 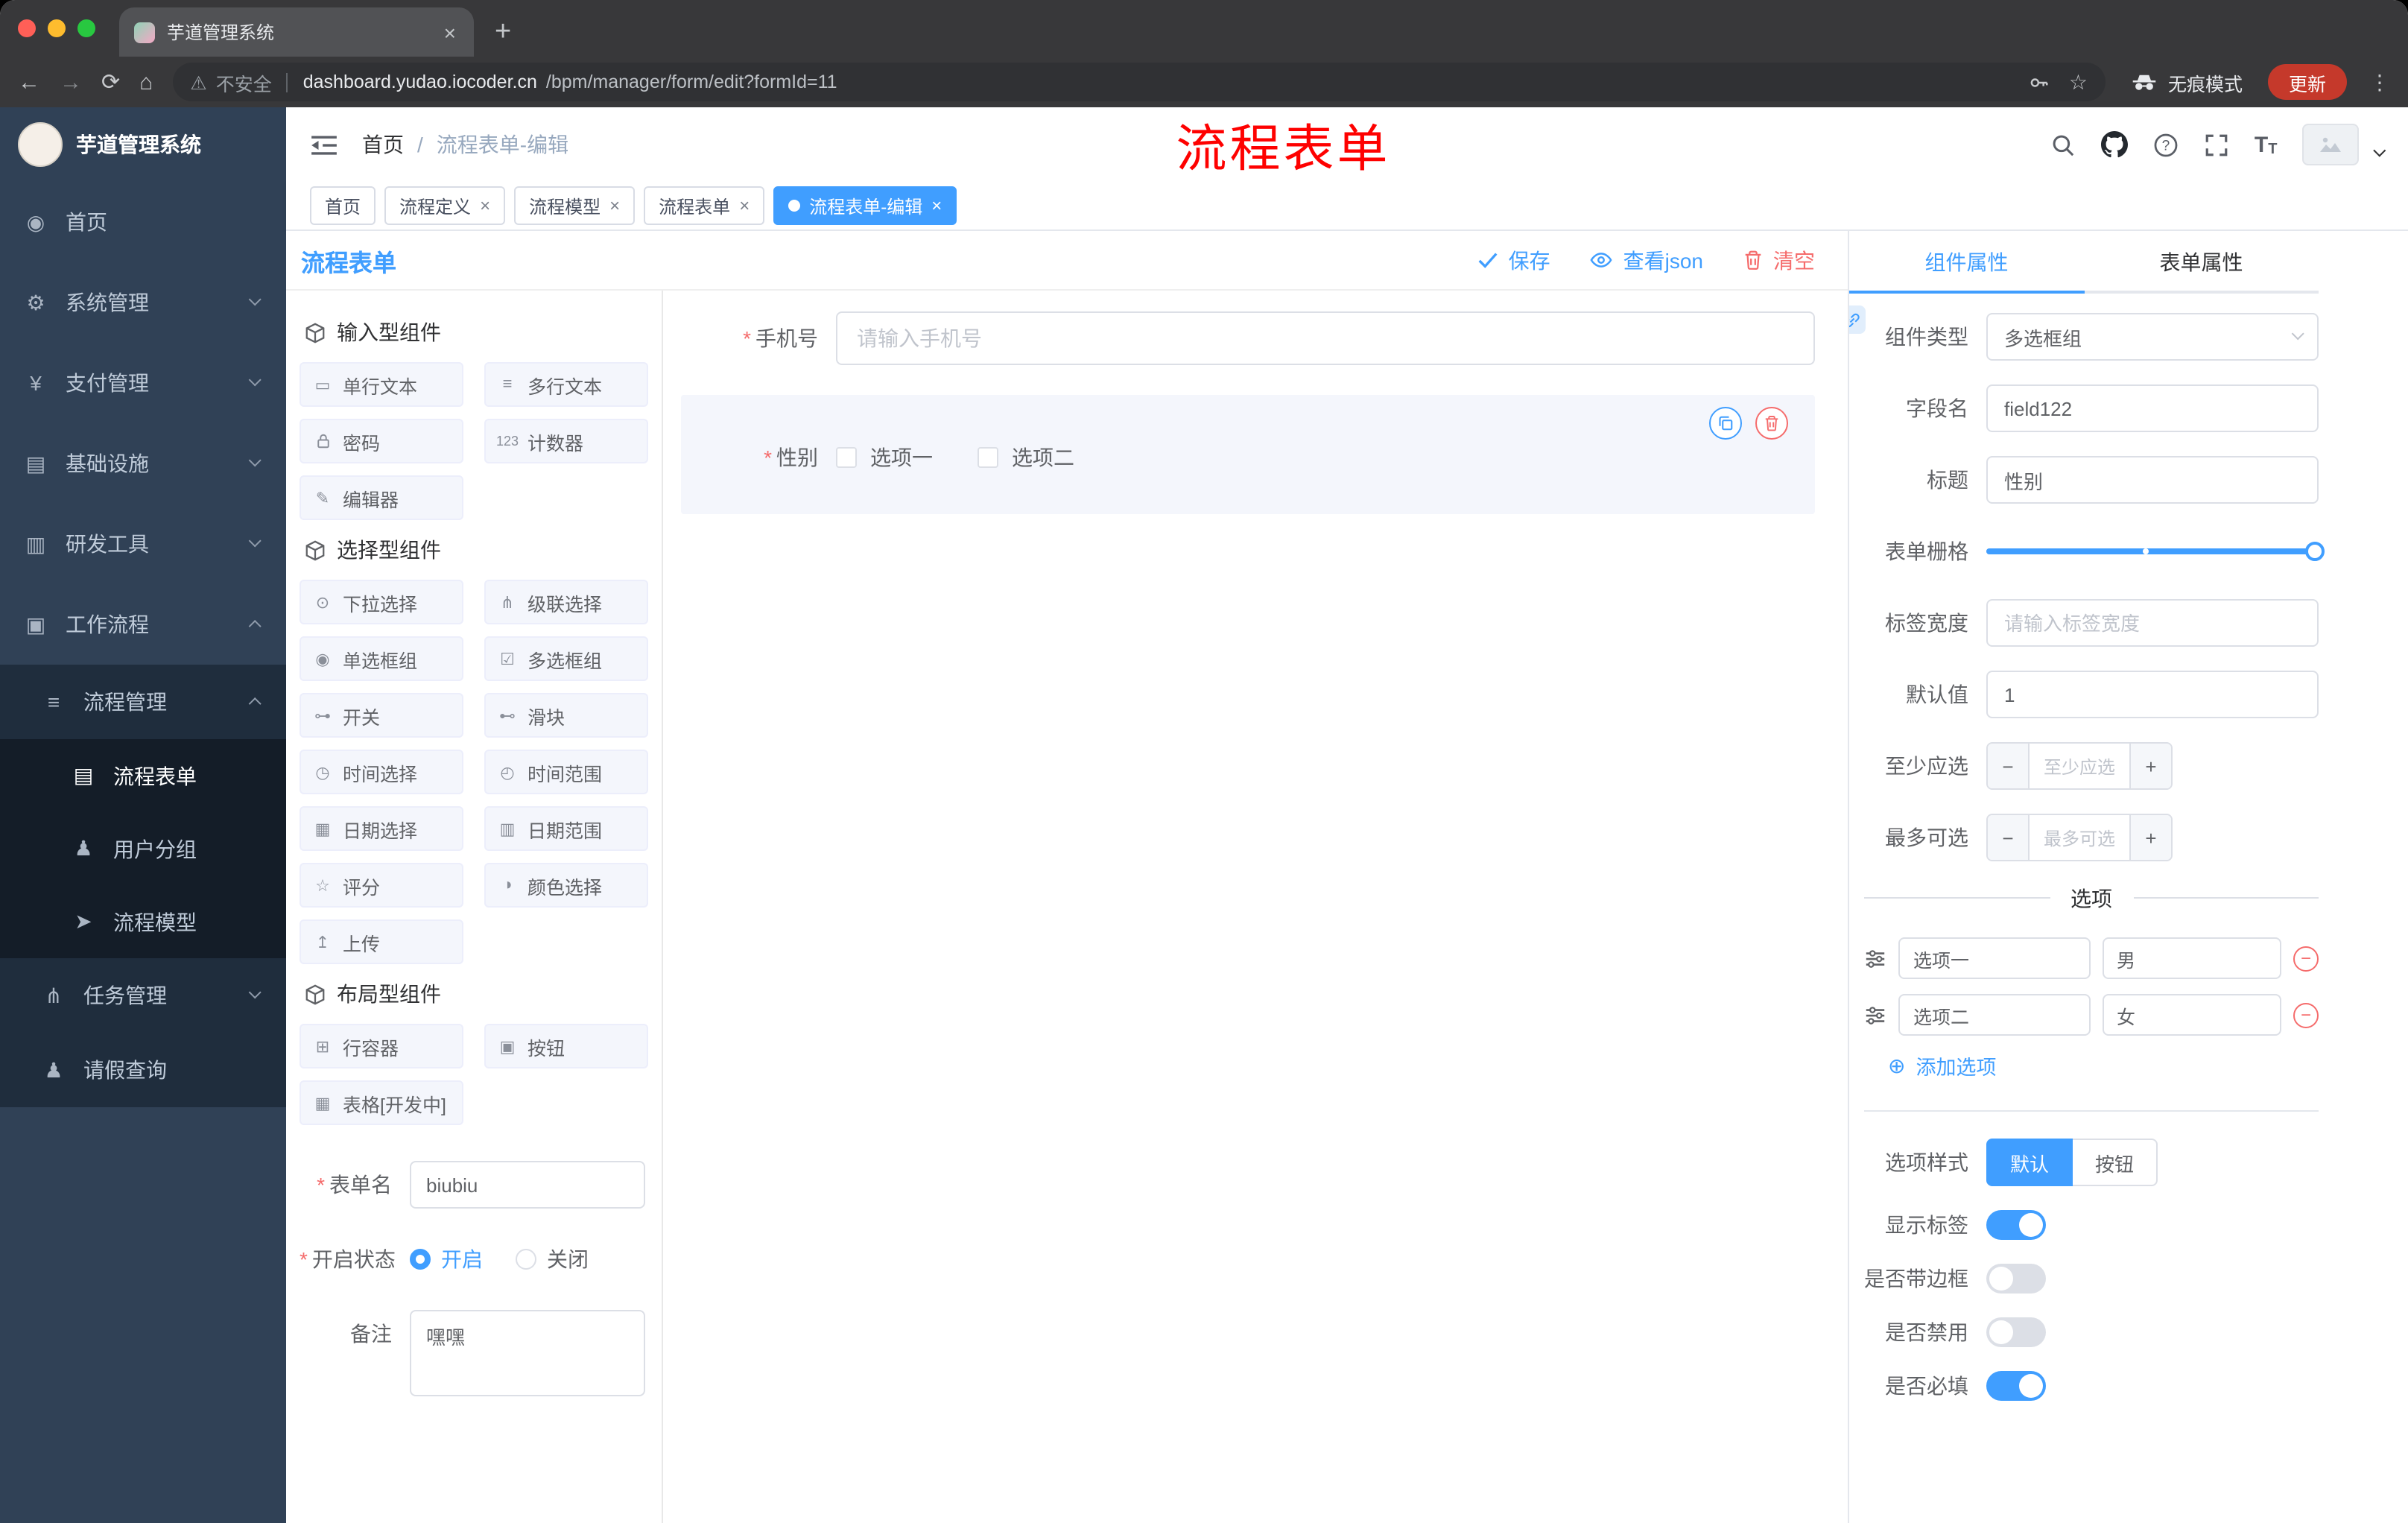 I want to click on add-option-button: ⊕ 添加选项, so click(x=2103, y=1066).